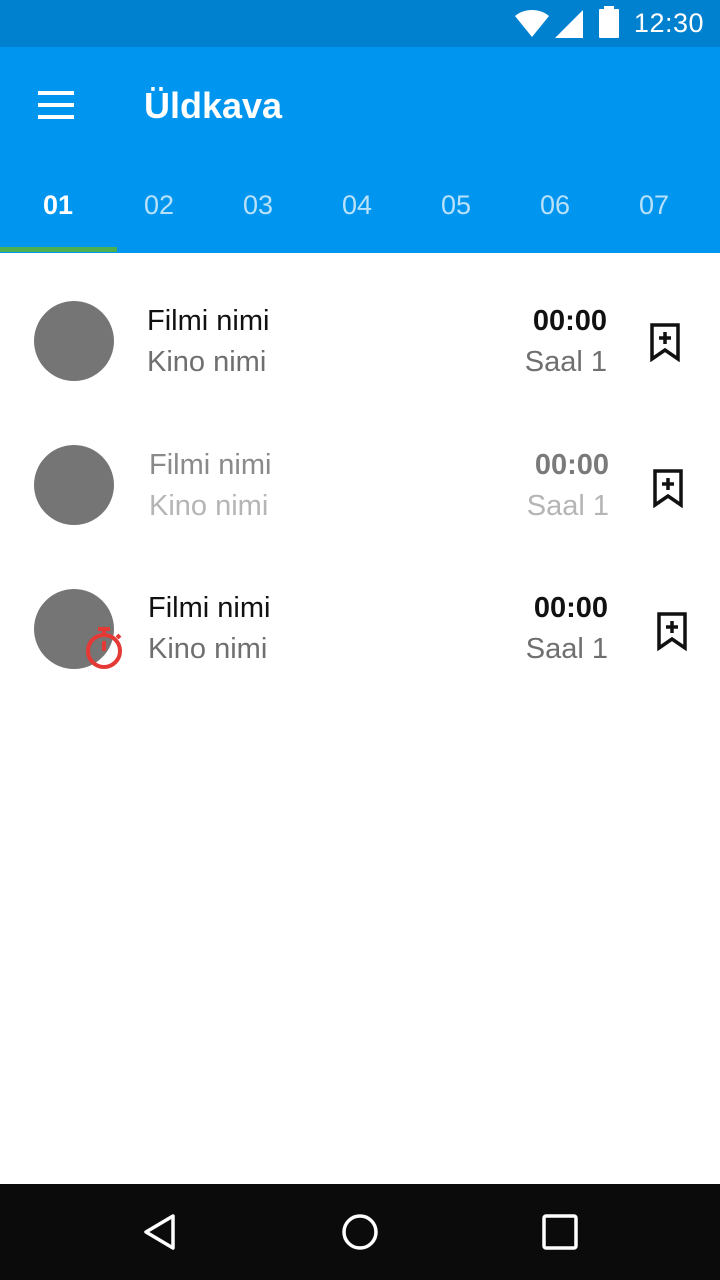  What do you see at coordinates (360, 23) in the screenshot?
I see `status-bar: 12:30` at bounding box center [360, 23].